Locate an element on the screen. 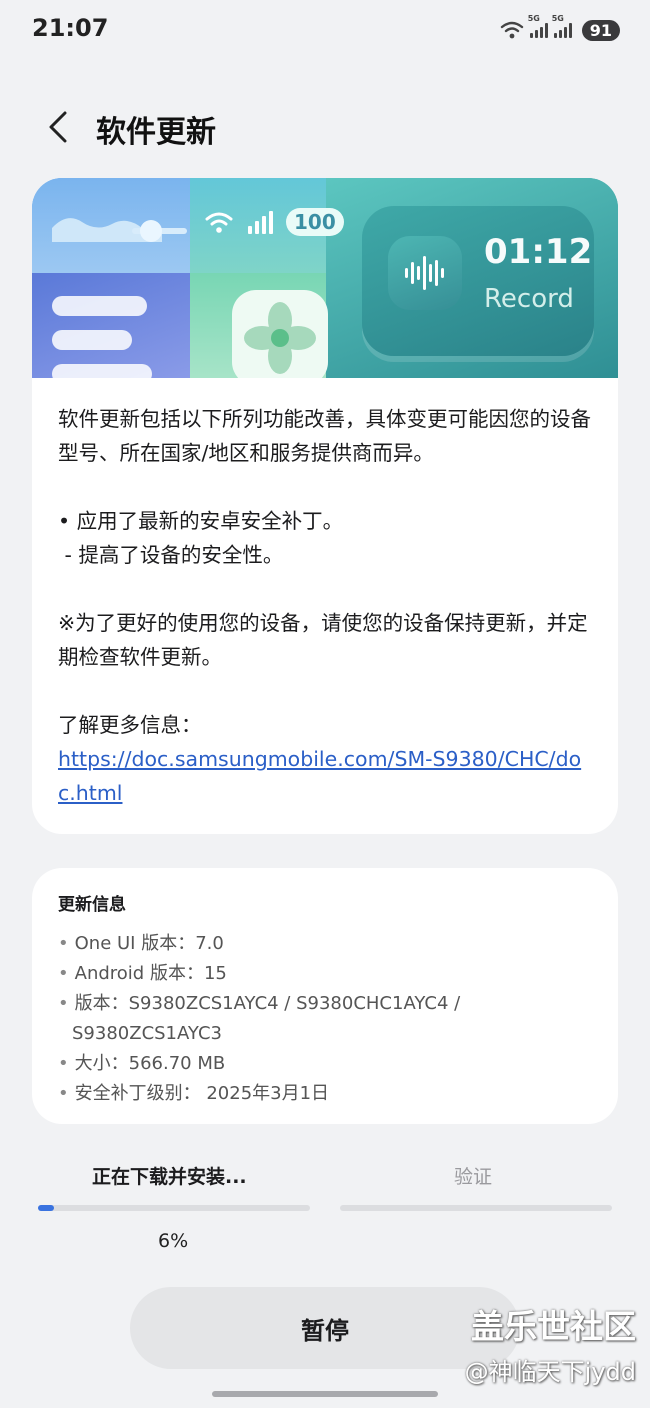 The height and width of the screenshot is (1408, 650). voice-recorder-widget: 01:12 Record is located at coordinates (478, 281).